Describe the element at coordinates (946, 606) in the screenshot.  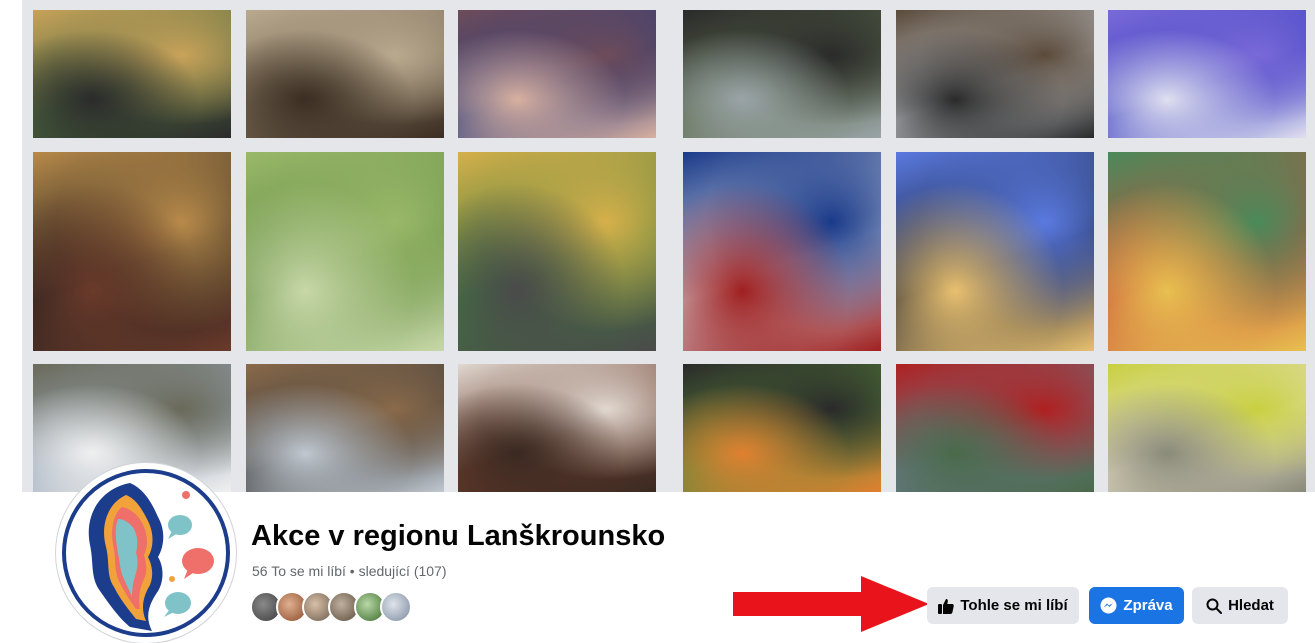
I see `thumbs-up-icon` at that location.